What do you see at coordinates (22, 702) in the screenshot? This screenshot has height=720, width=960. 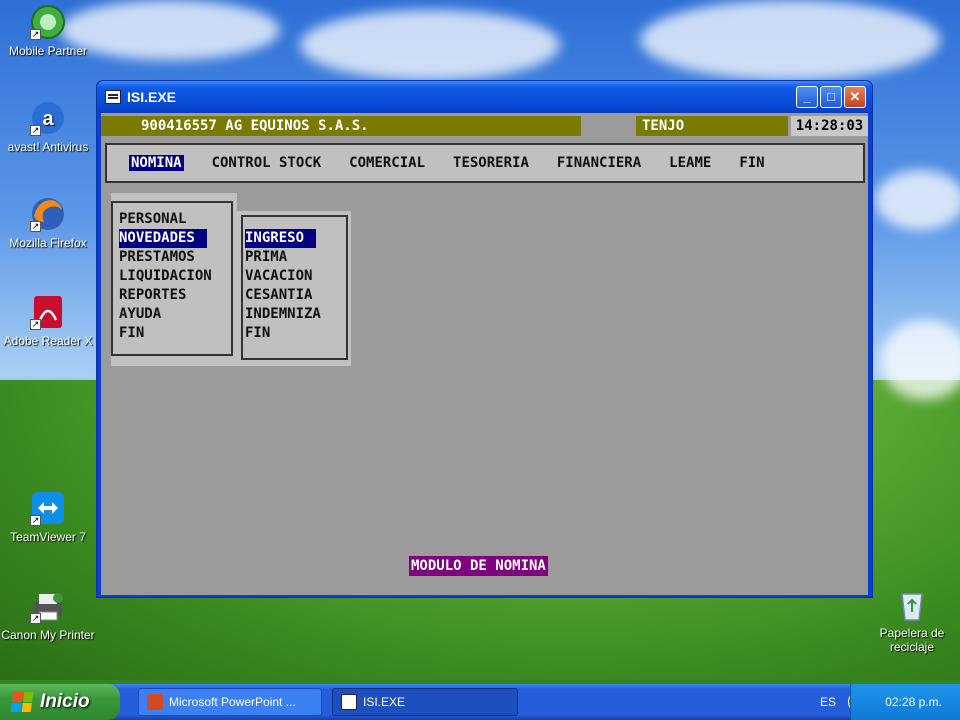 I see `windows-logo-icon` at bounding box center [22, 702].